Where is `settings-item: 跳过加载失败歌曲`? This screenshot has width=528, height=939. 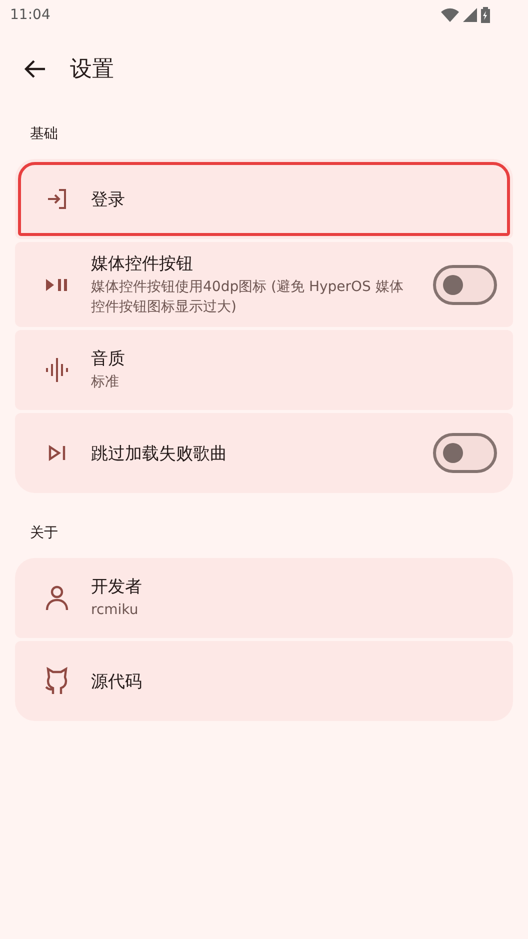
settings-item: 跳过加载失败歌曲 is located at coordinates (264, 453).